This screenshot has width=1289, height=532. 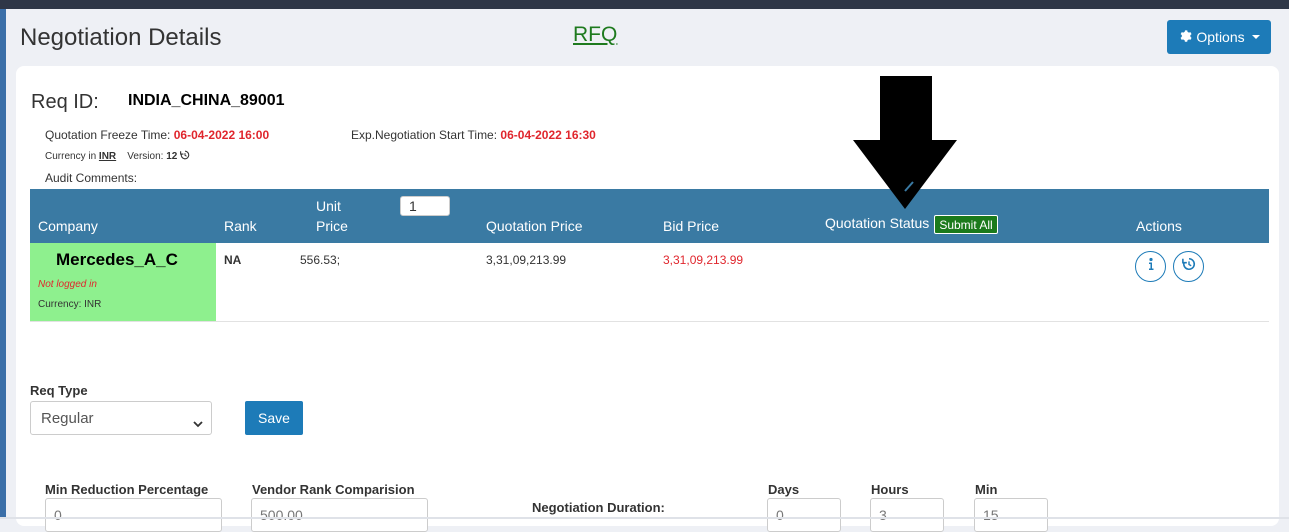 I want to click on submit-all-button: Submit All, so click(x=966, y=224).